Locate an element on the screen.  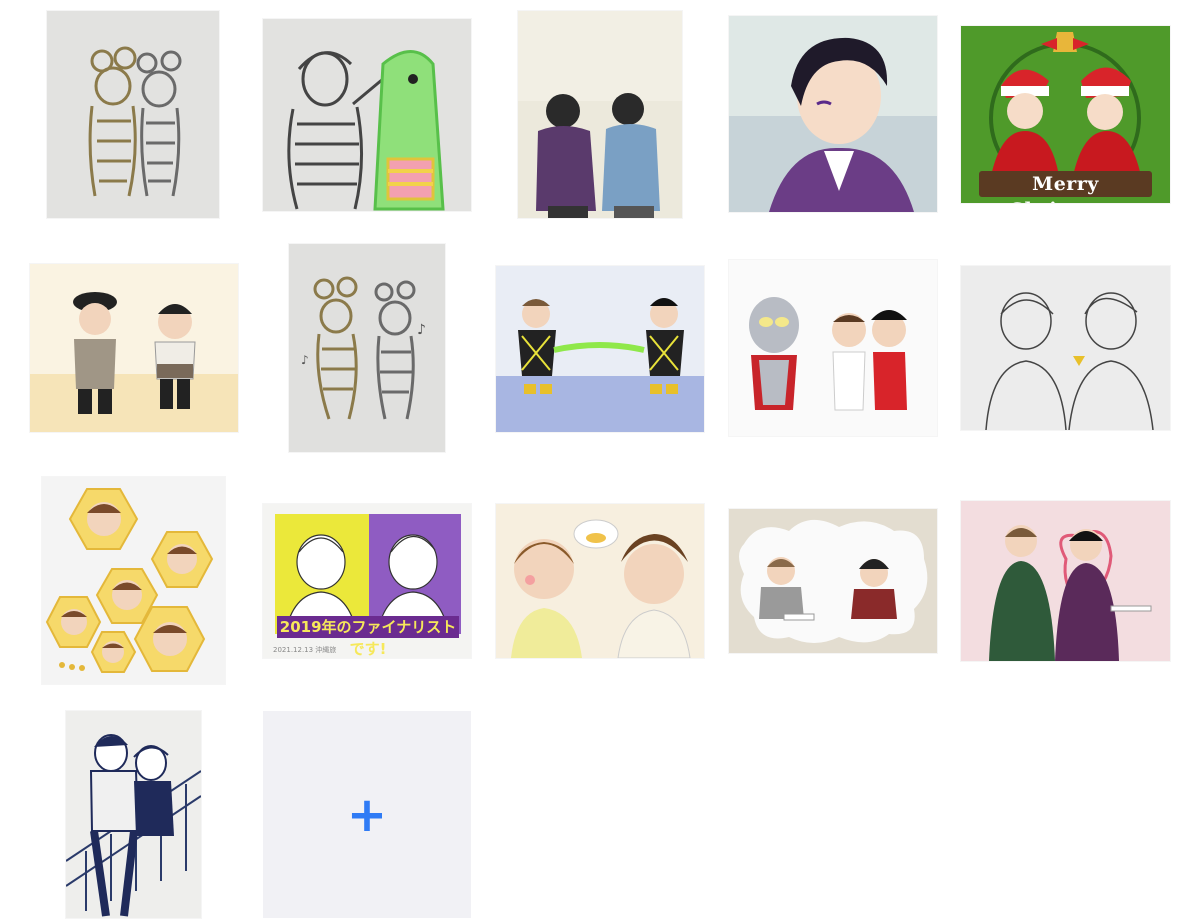
gallery-thumbnail: ♪ ♪ is located at coordinates (367, 348).